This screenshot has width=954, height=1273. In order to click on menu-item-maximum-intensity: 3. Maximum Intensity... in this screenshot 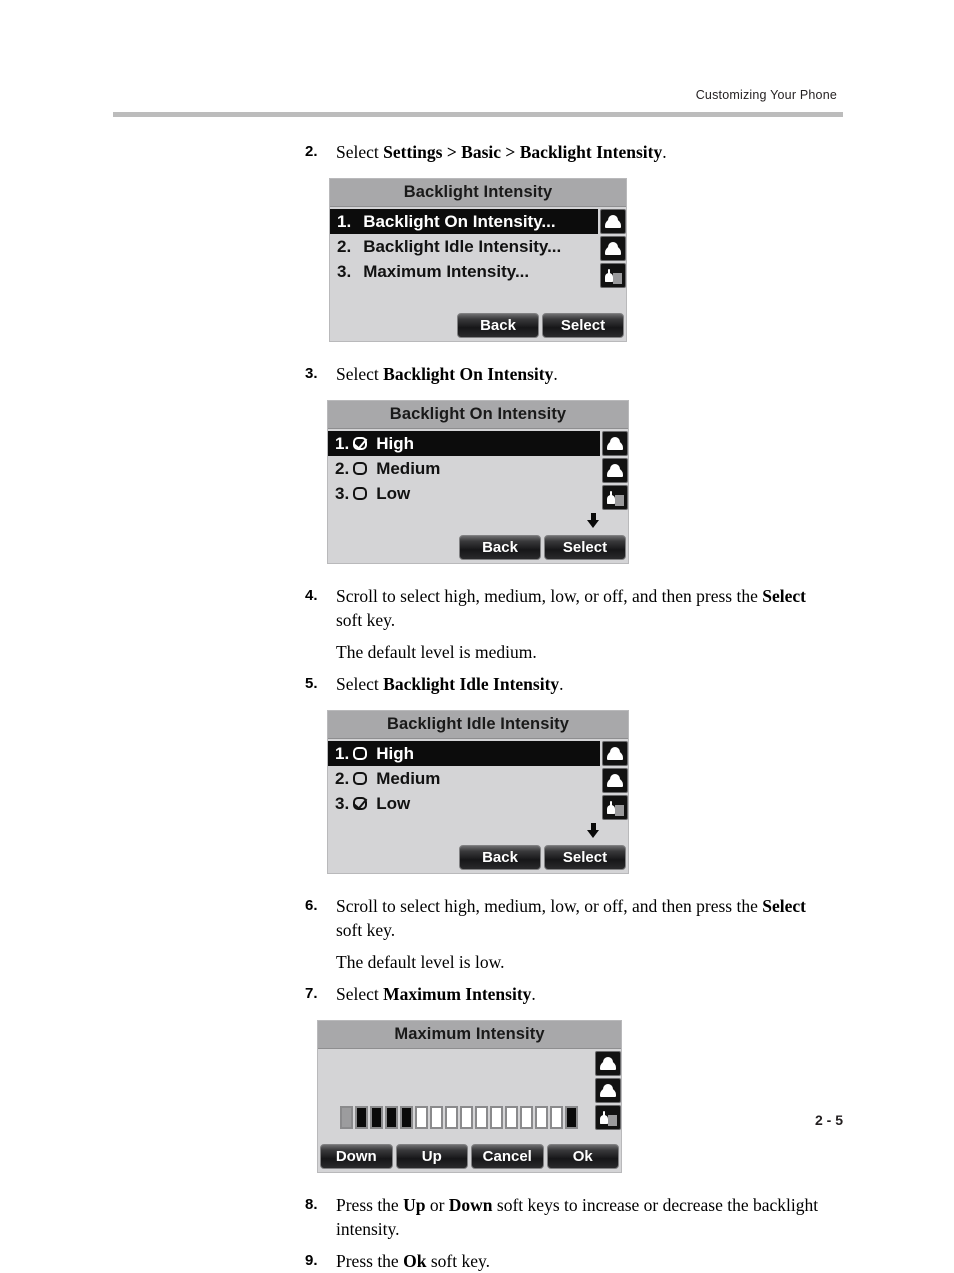, I will do `click(464, 271)`.